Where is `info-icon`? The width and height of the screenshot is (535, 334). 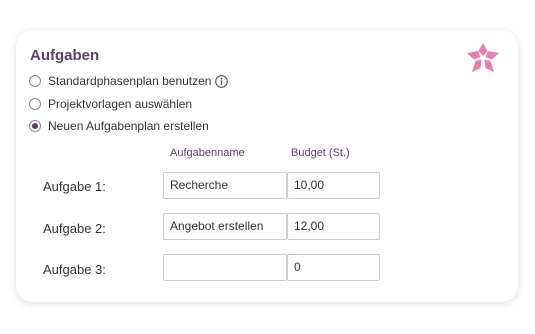
info-icon is located at coordinates (222, 81).